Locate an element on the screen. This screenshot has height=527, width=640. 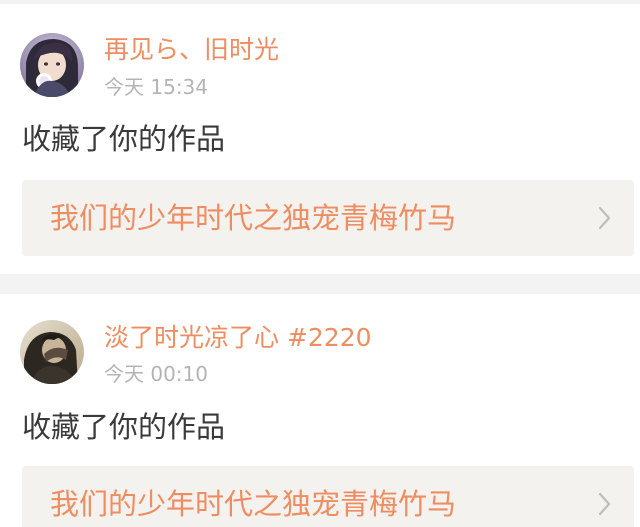
user-name-link: 淡了时光凉了心 #2220 is located at coordinates (238, 338).